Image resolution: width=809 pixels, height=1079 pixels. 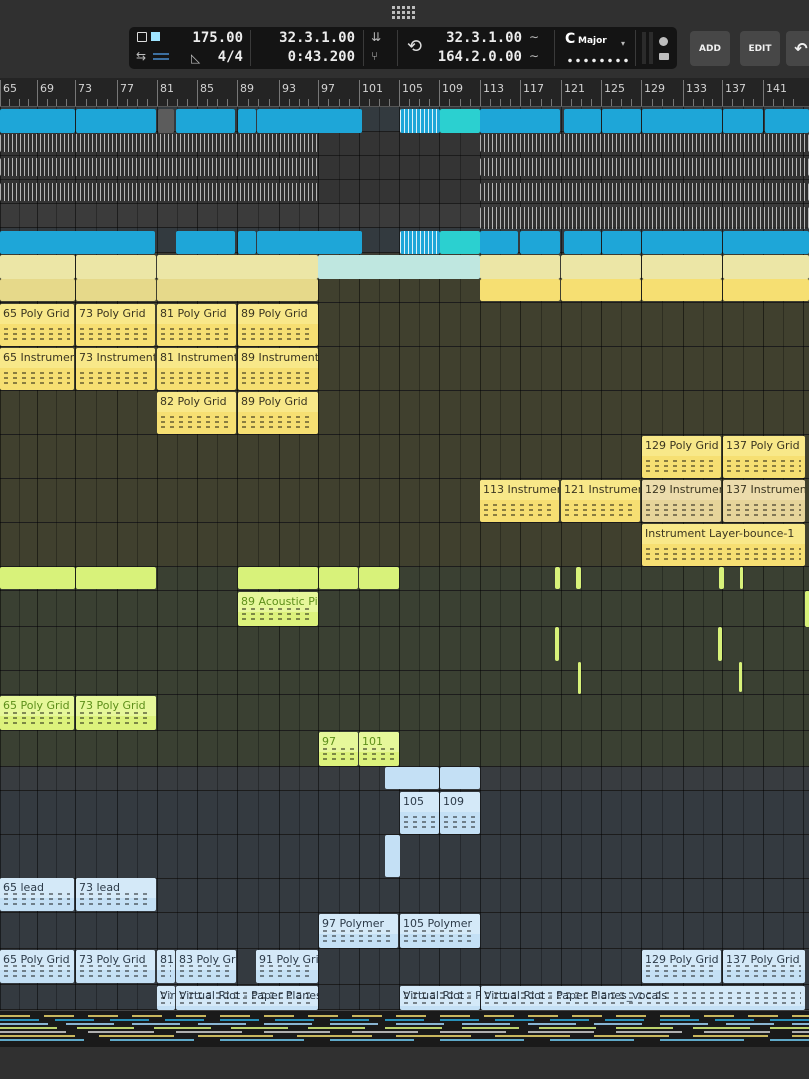 I want to click on clip: 121 Instrument, so click(x=600, y=501).